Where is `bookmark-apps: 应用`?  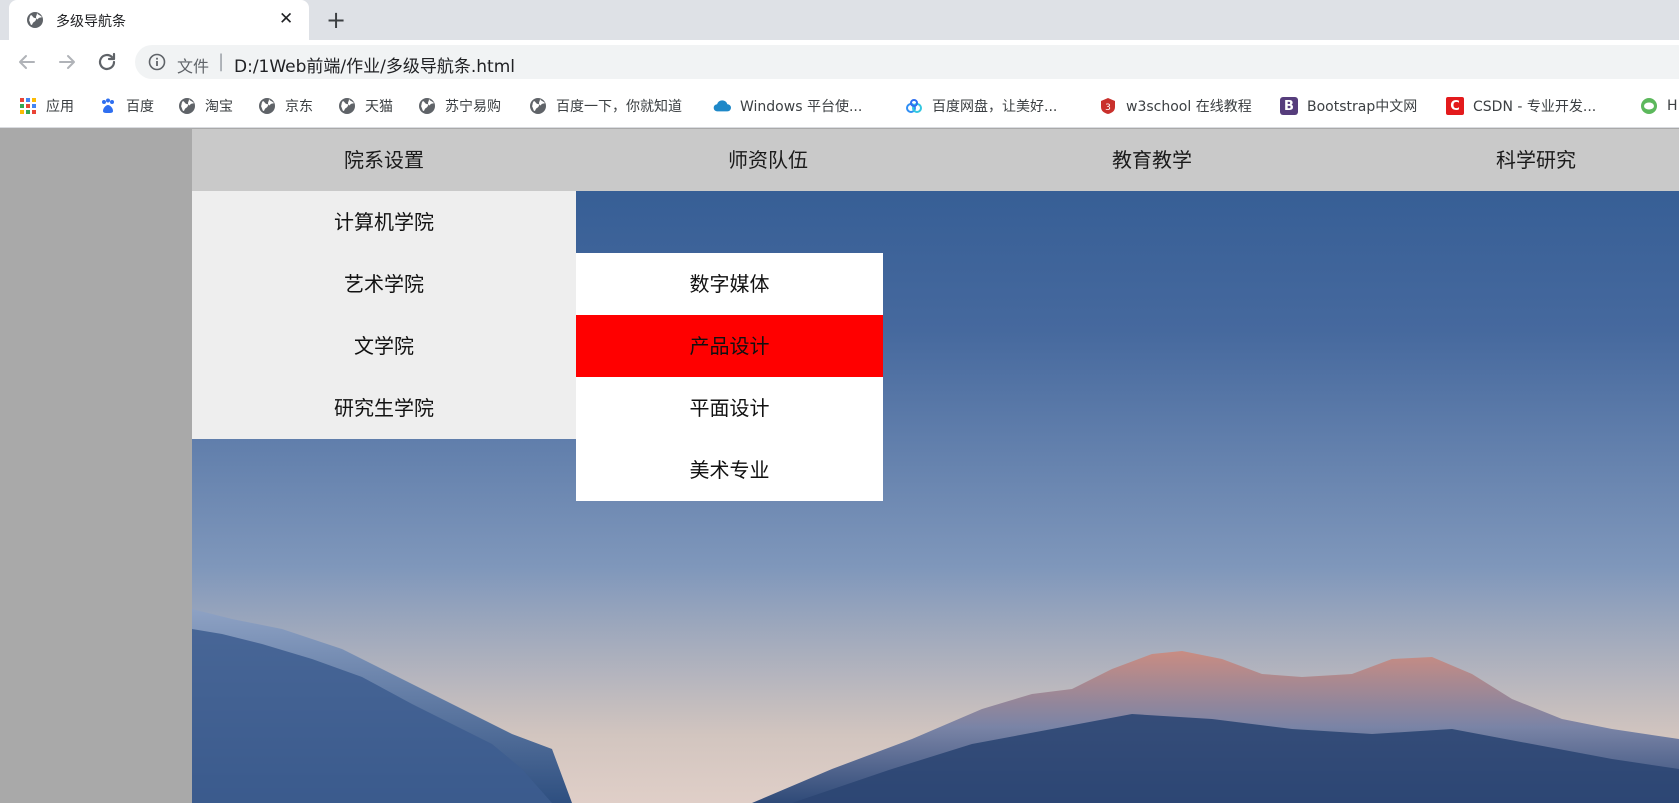 bookmark-apps: 应用 is located at coordinates (46, 106).